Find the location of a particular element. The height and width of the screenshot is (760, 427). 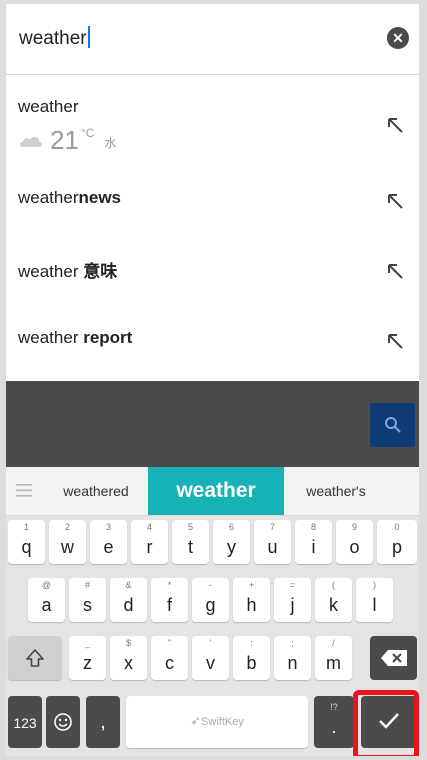

search-input: weather is located at coordinates (54, 38).